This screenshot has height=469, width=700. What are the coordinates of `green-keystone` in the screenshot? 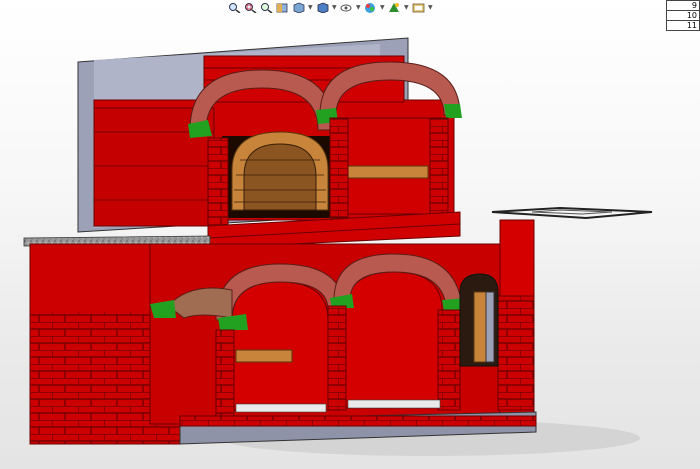 It's located at (453, 111).